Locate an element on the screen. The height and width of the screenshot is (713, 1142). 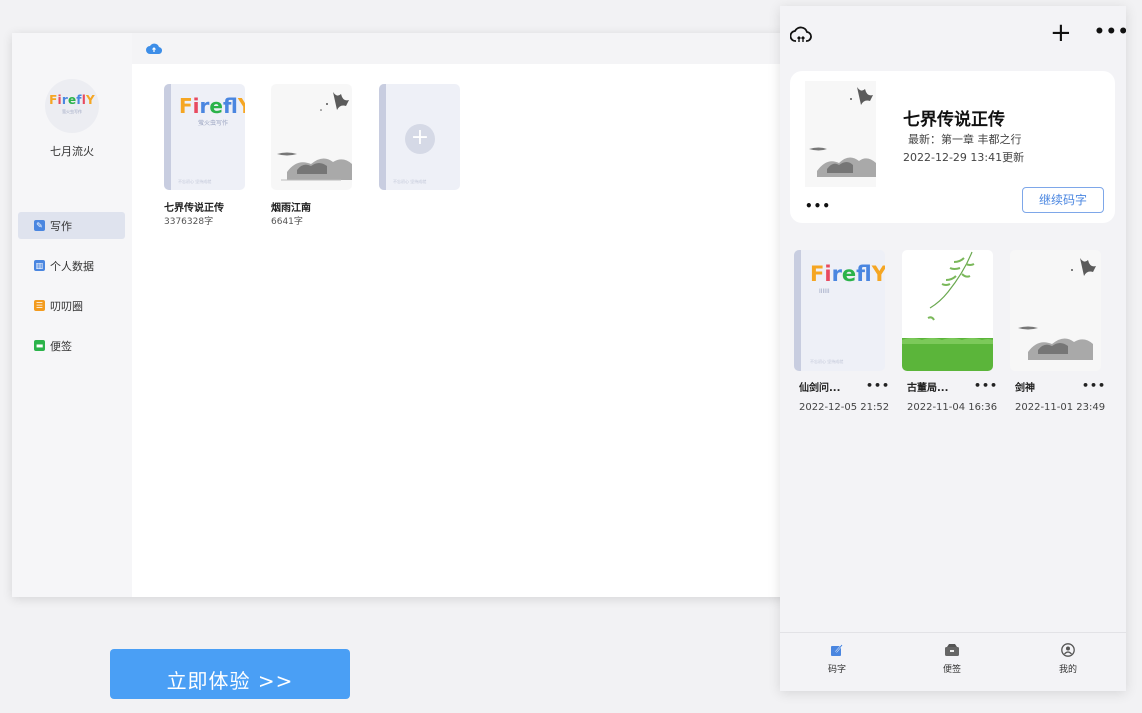
cover-subtitle: 萤火虫写作 is located at coordinates (213, 123).